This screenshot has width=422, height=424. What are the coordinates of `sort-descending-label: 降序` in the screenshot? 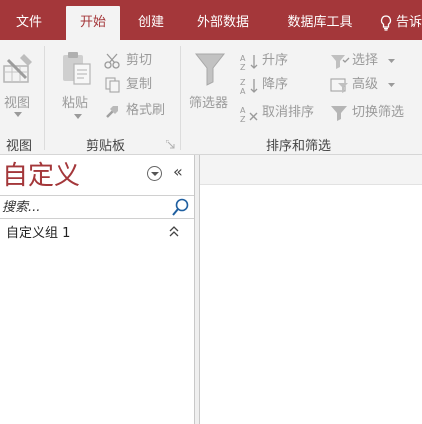 It's located at (275, 84).